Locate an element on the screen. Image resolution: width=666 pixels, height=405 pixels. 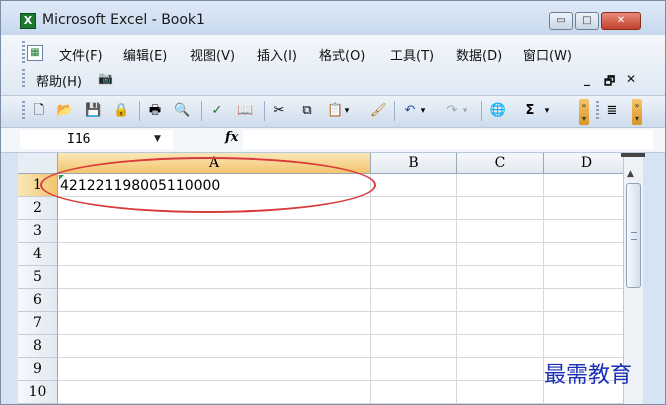
title-bar: X Microsoft Excel - Book1 ▭ □ ✕ is located at coordinates (333, 18).